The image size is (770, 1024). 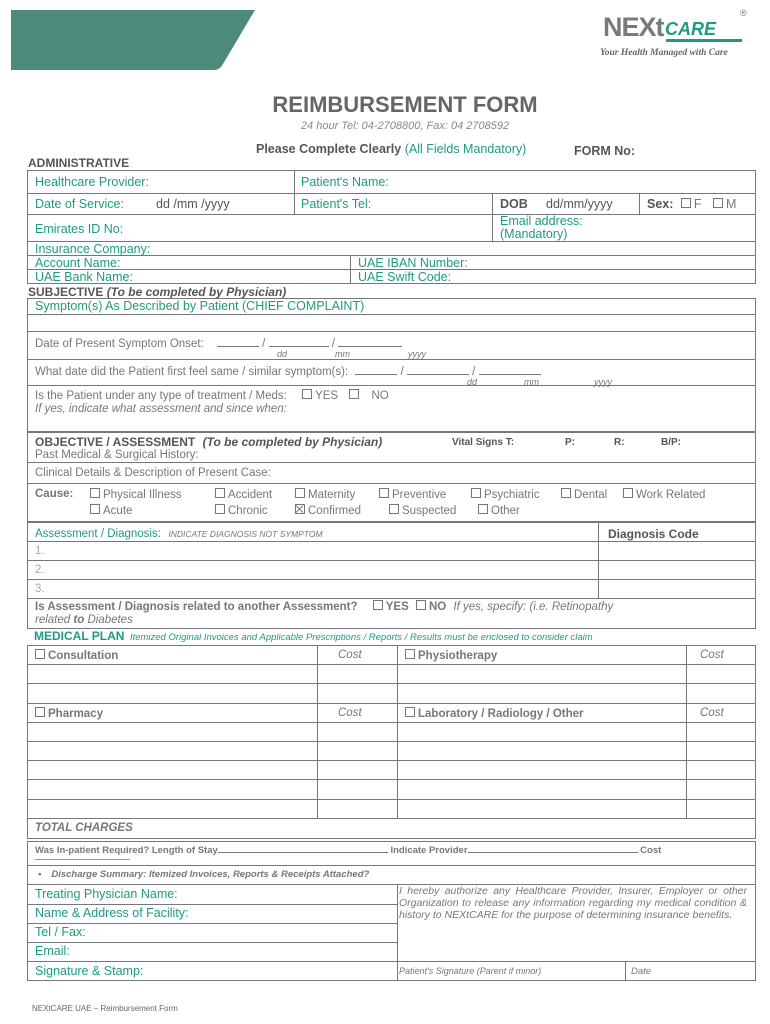 I want to click on laboratory-checkbox: Laboratory / Radiology / Other, so click(x=494, y=713).